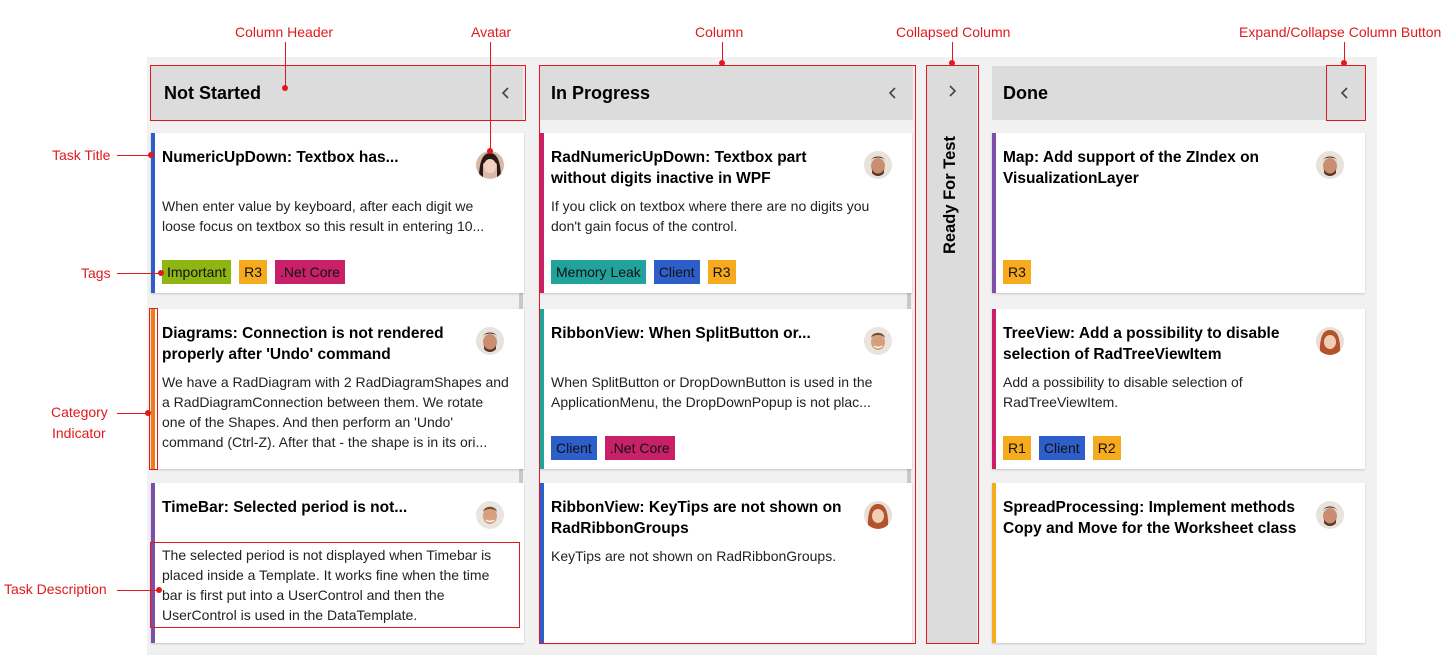 This screenshot has width=1454, height=655. What do you see at coordinates (953, 32) in the screenshot?
I see `annotation-collapsed-column: Collapsed Column` at bounding box center [953, 32].